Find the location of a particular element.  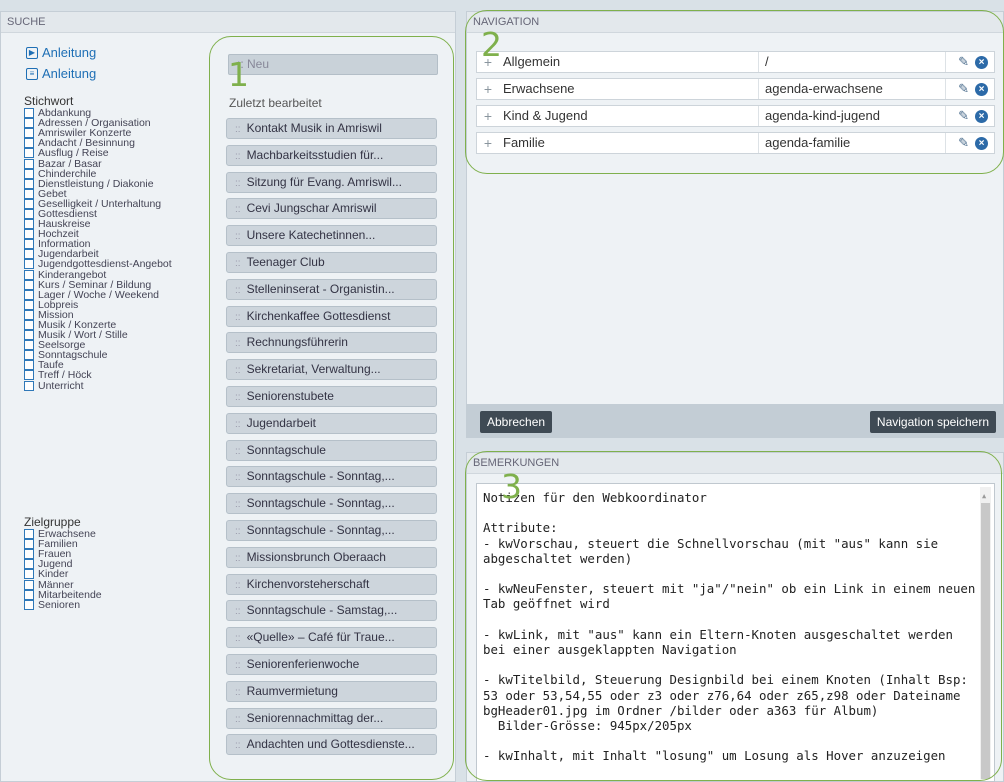

anleitung-pdf-link: ≡ Anleitung is located at coordinates (61, 73).